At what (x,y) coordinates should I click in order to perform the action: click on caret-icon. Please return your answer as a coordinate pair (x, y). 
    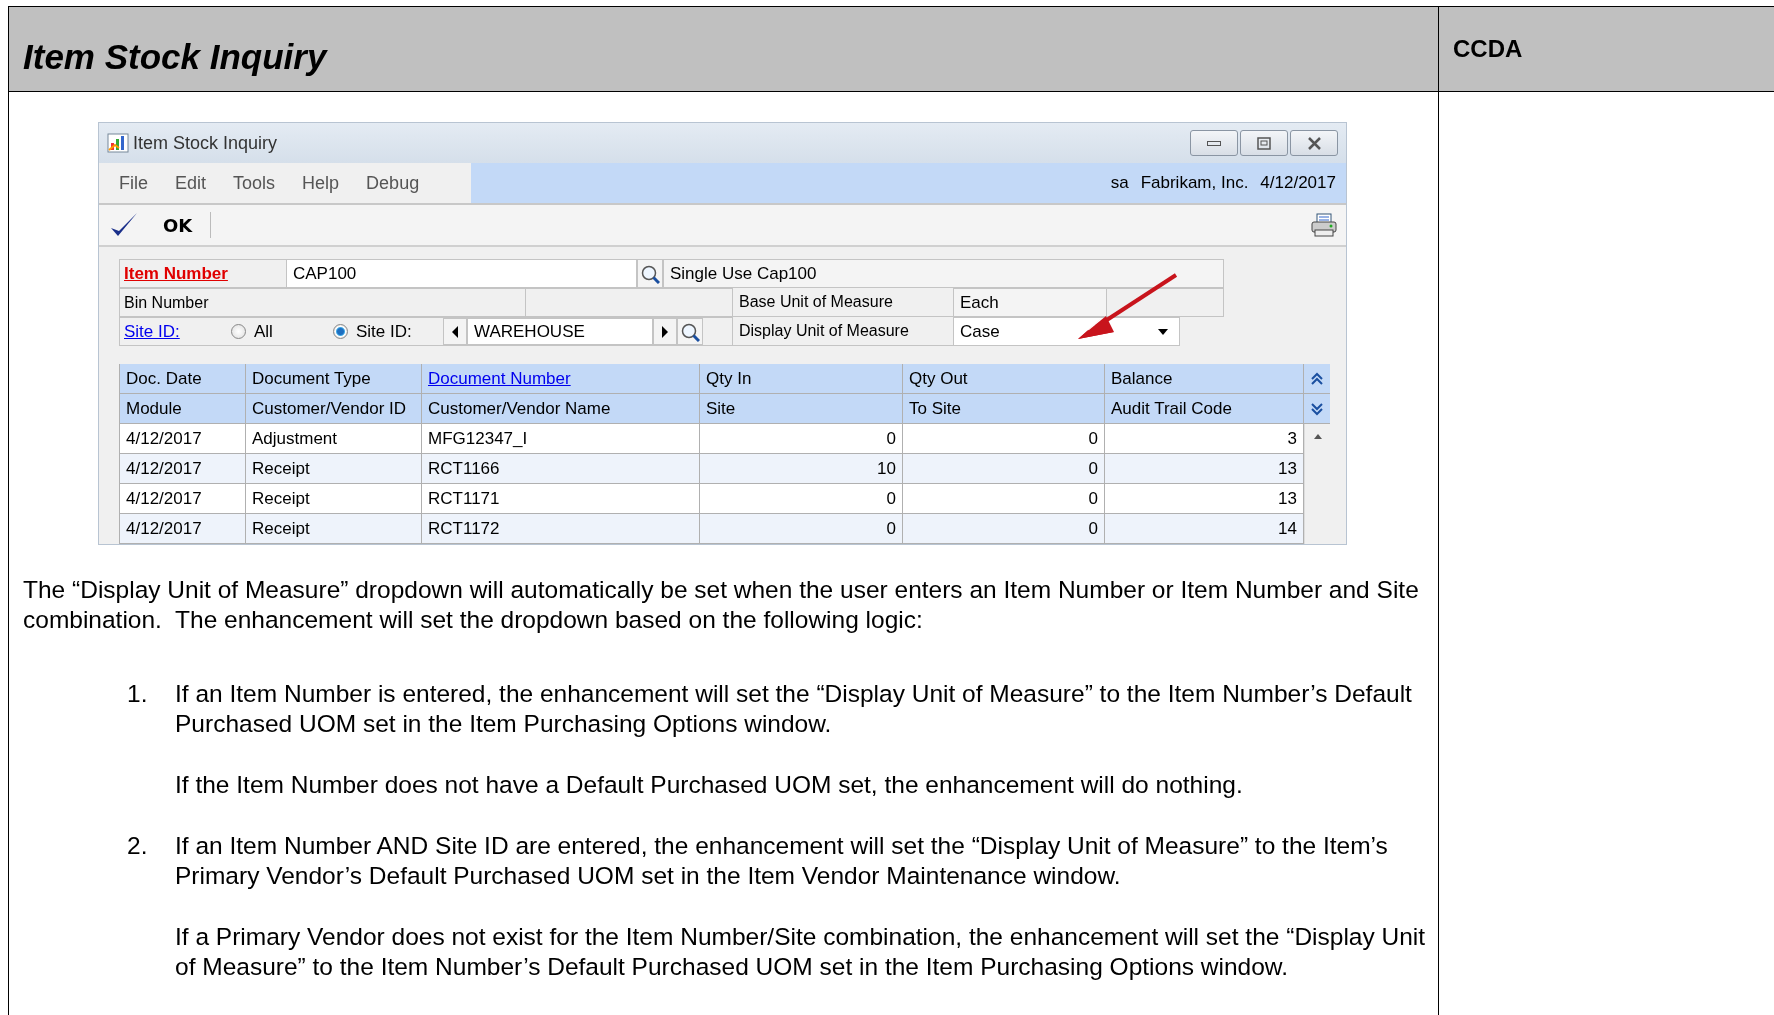
    Looking at the image, I should click on (1163, 331).